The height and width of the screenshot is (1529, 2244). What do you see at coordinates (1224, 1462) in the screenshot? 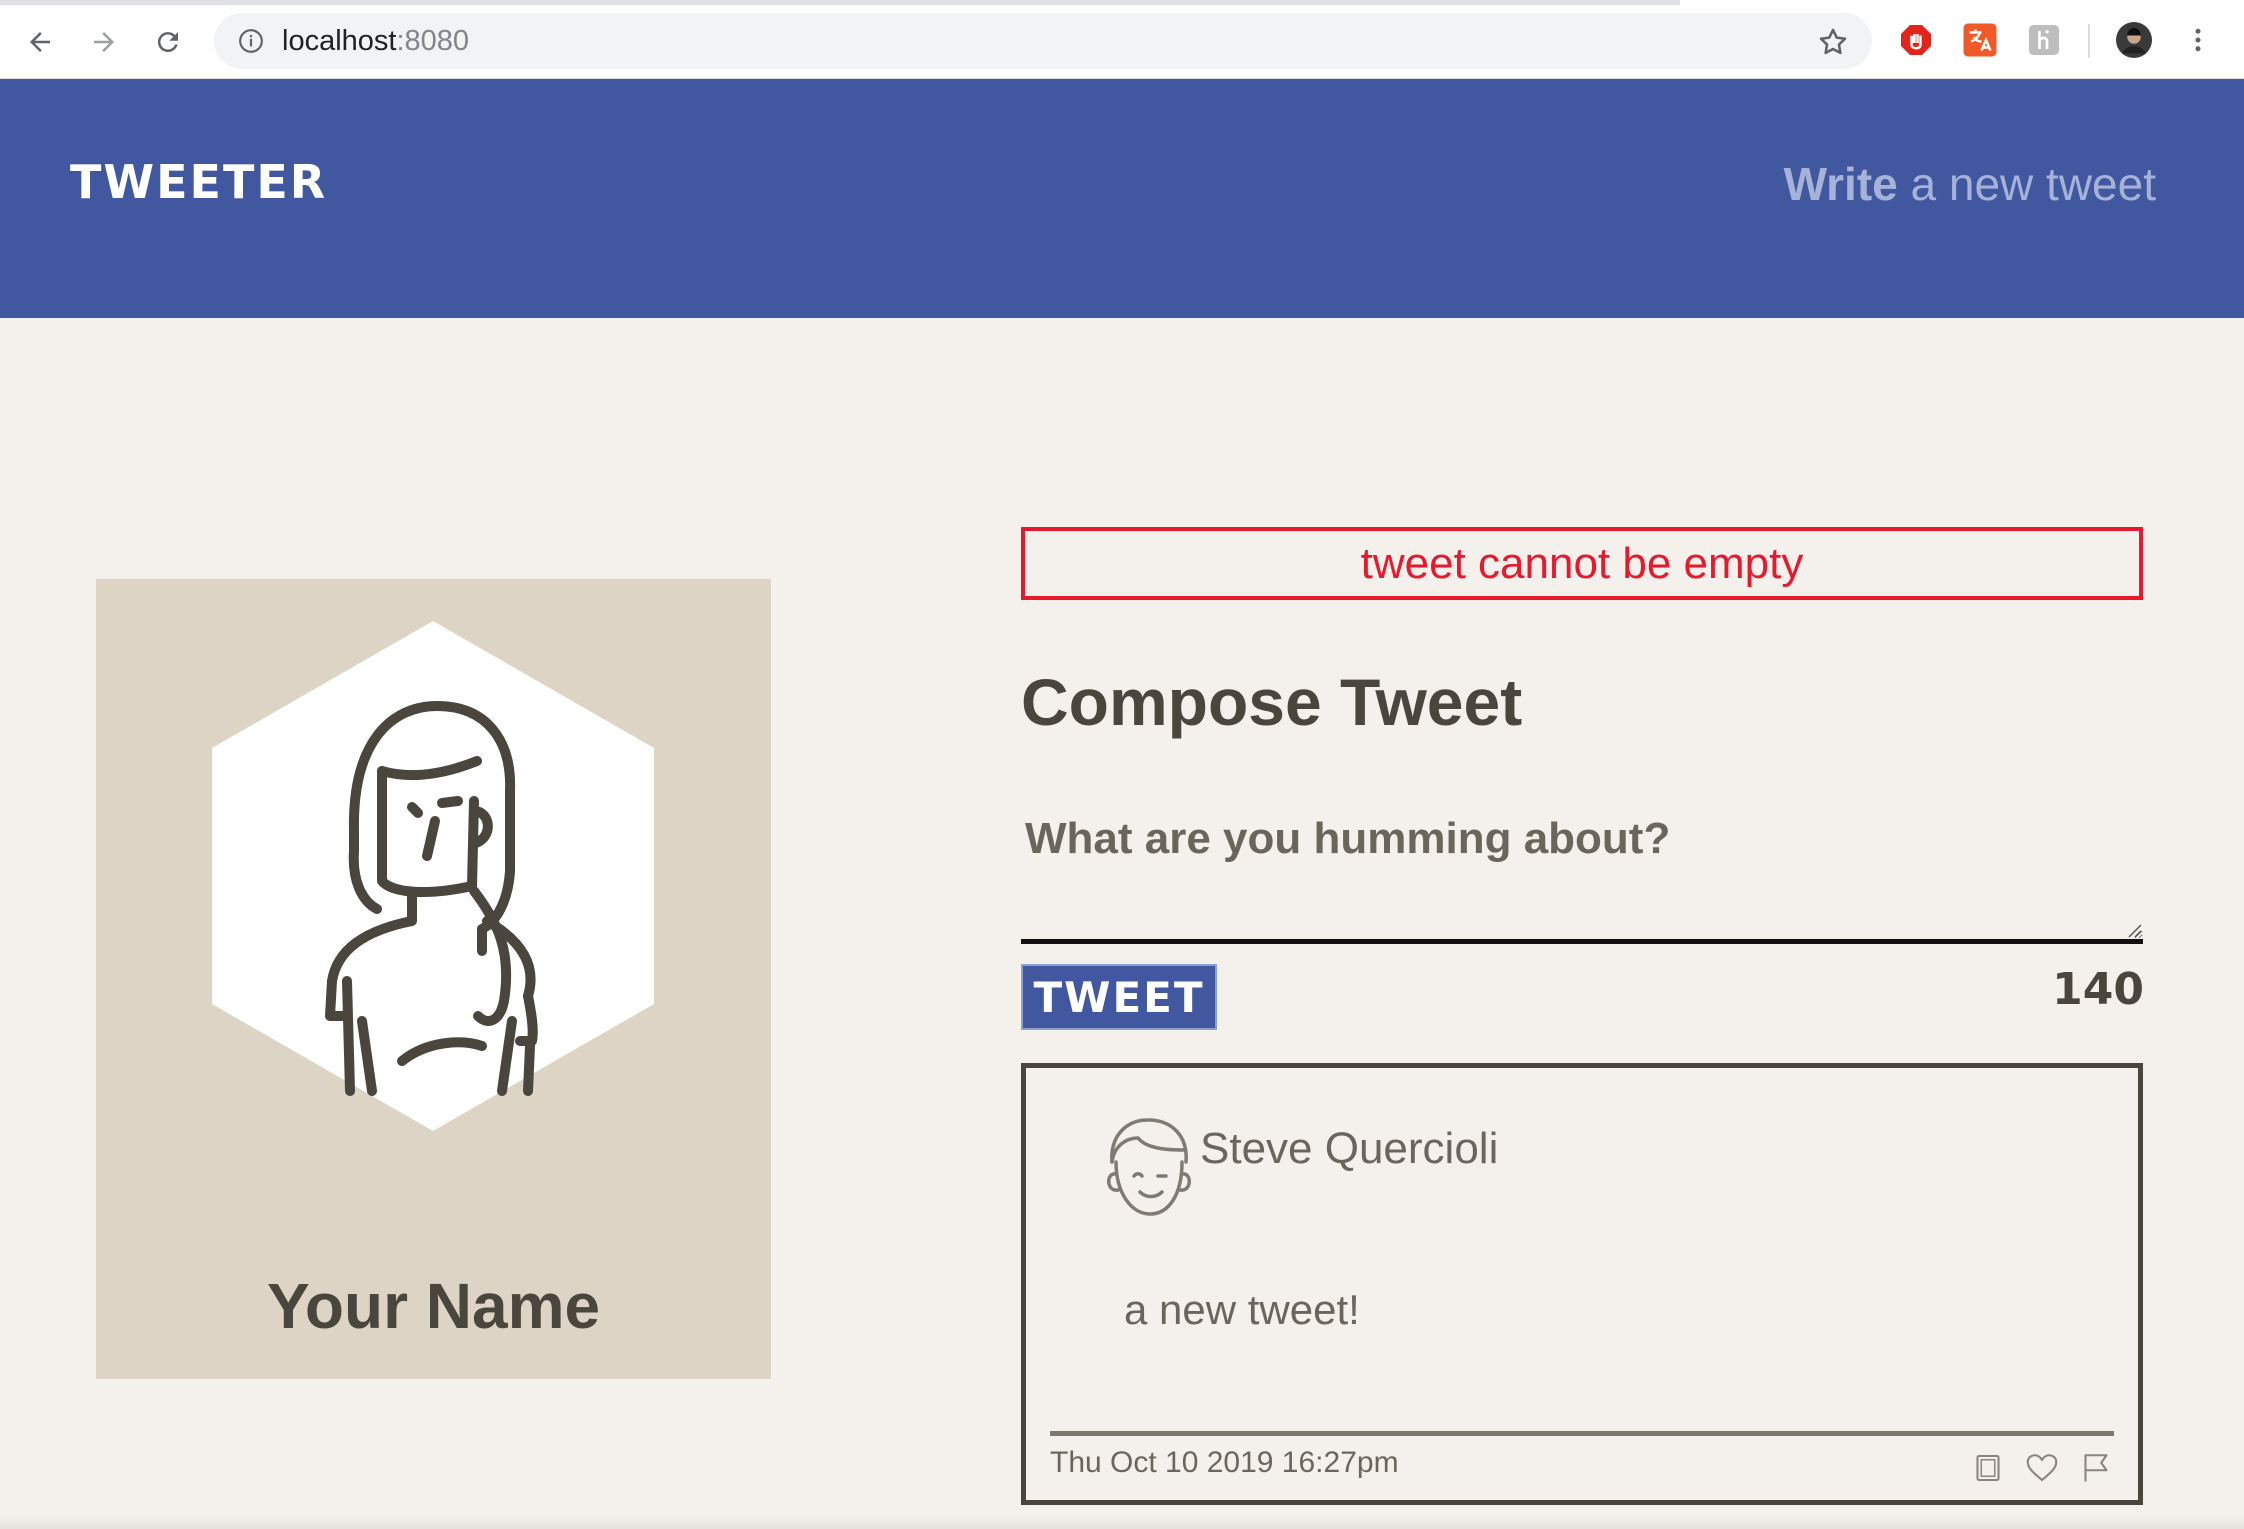
I see `tweet-timestamp: Thu Oct 10 2019 16:27pm` at bounding box center [1224, 1462].